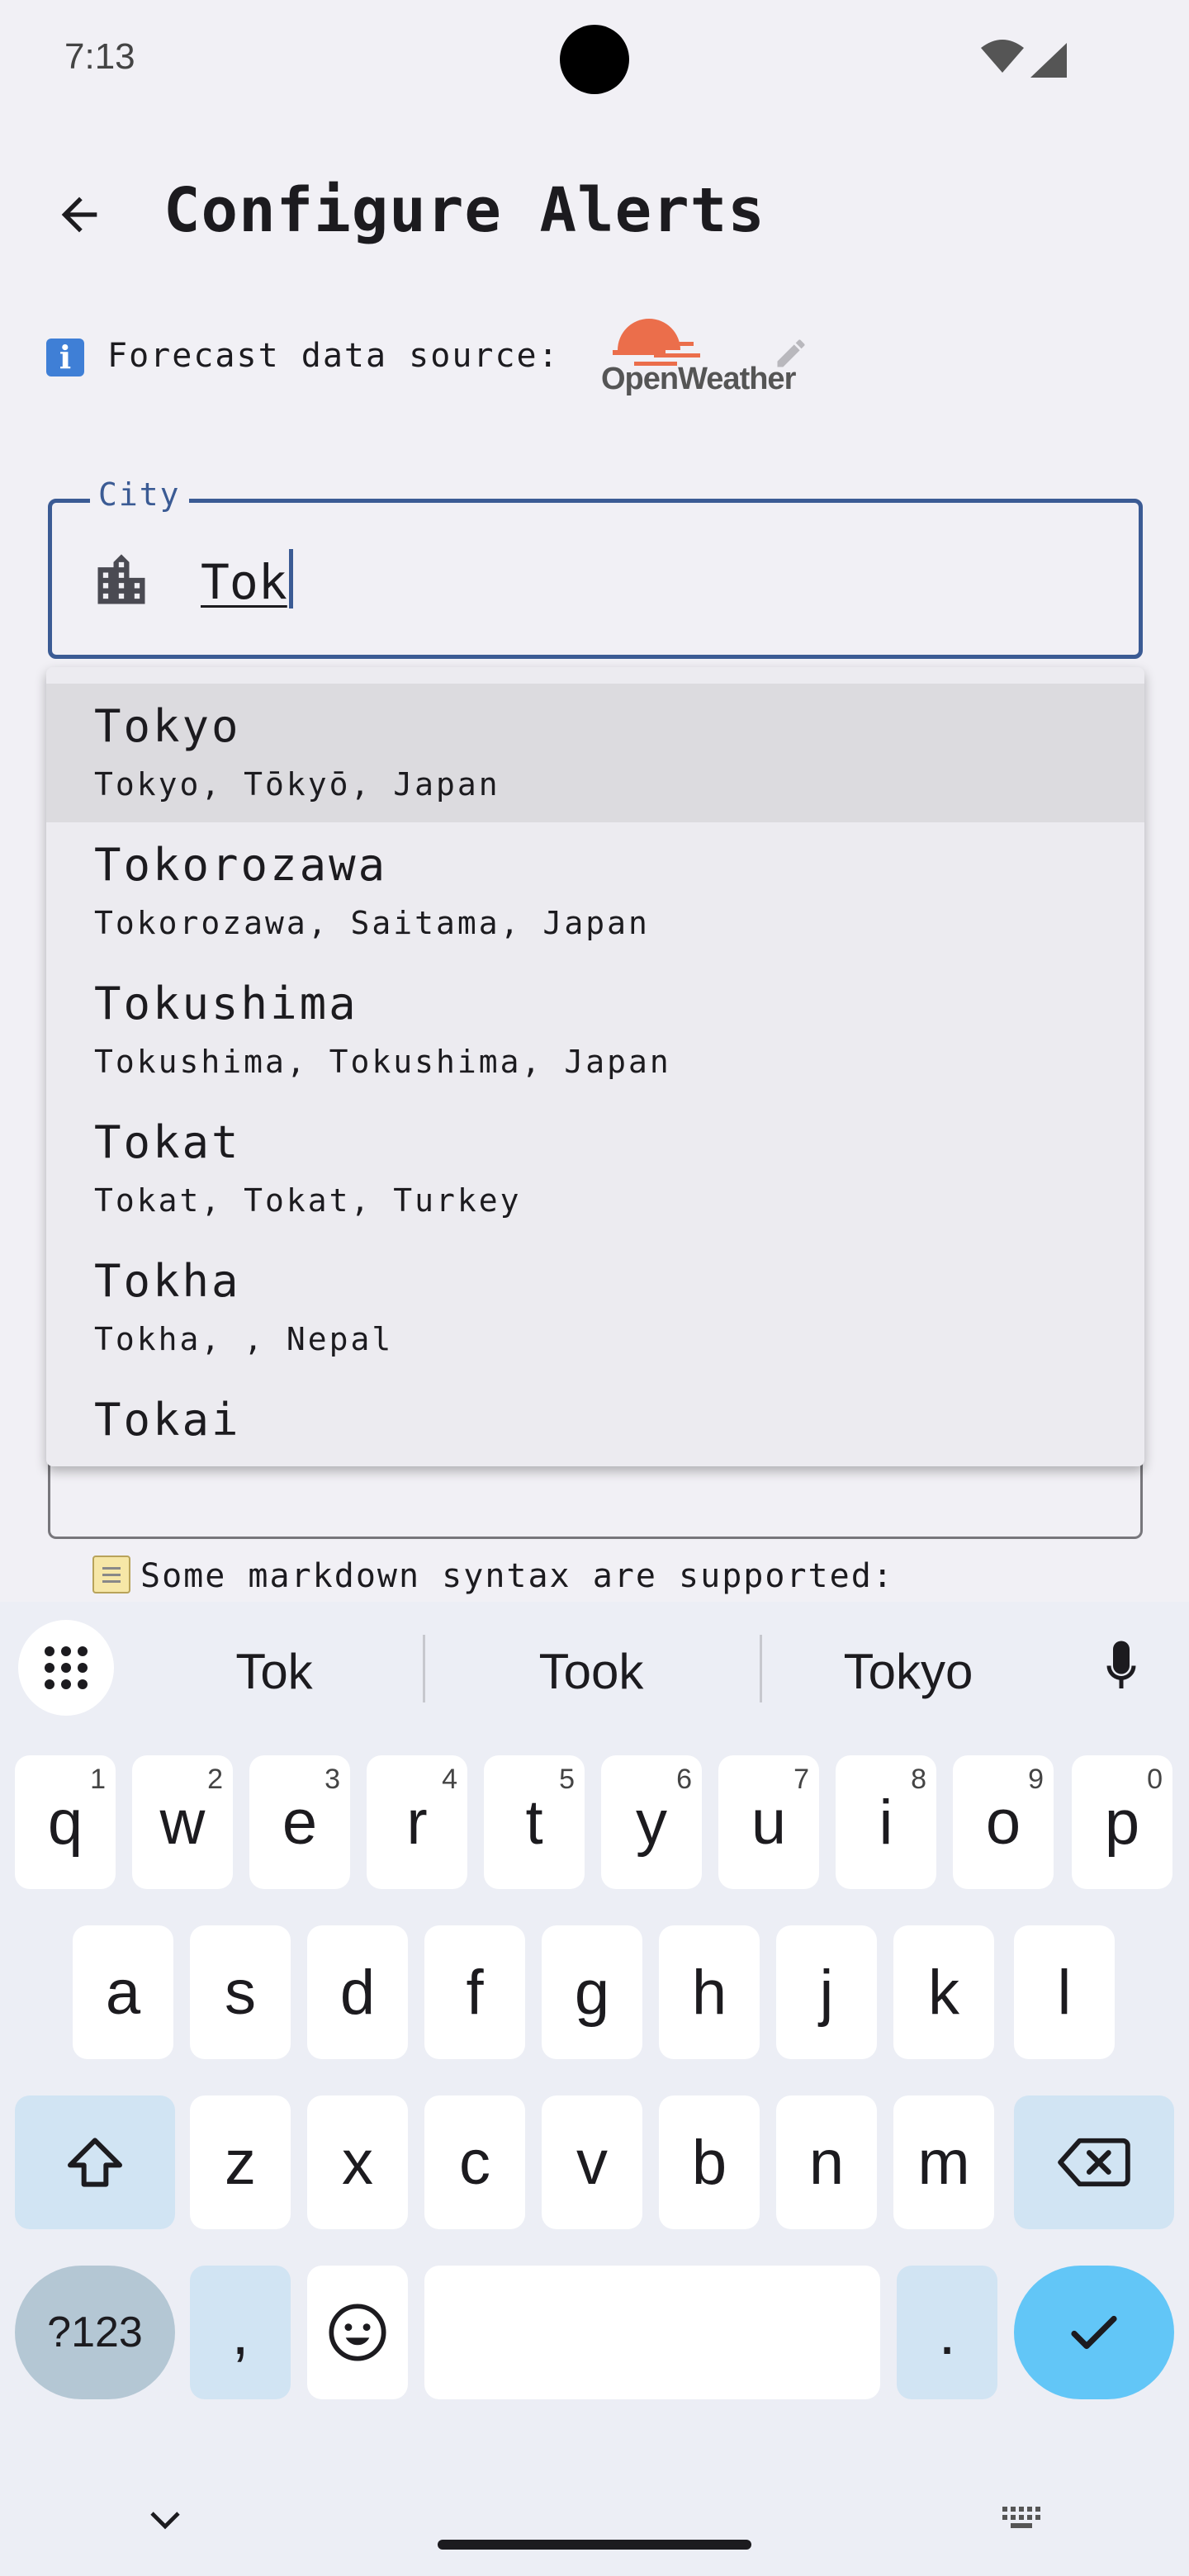  I want to click on key-t: t5, so click(534, 1822).